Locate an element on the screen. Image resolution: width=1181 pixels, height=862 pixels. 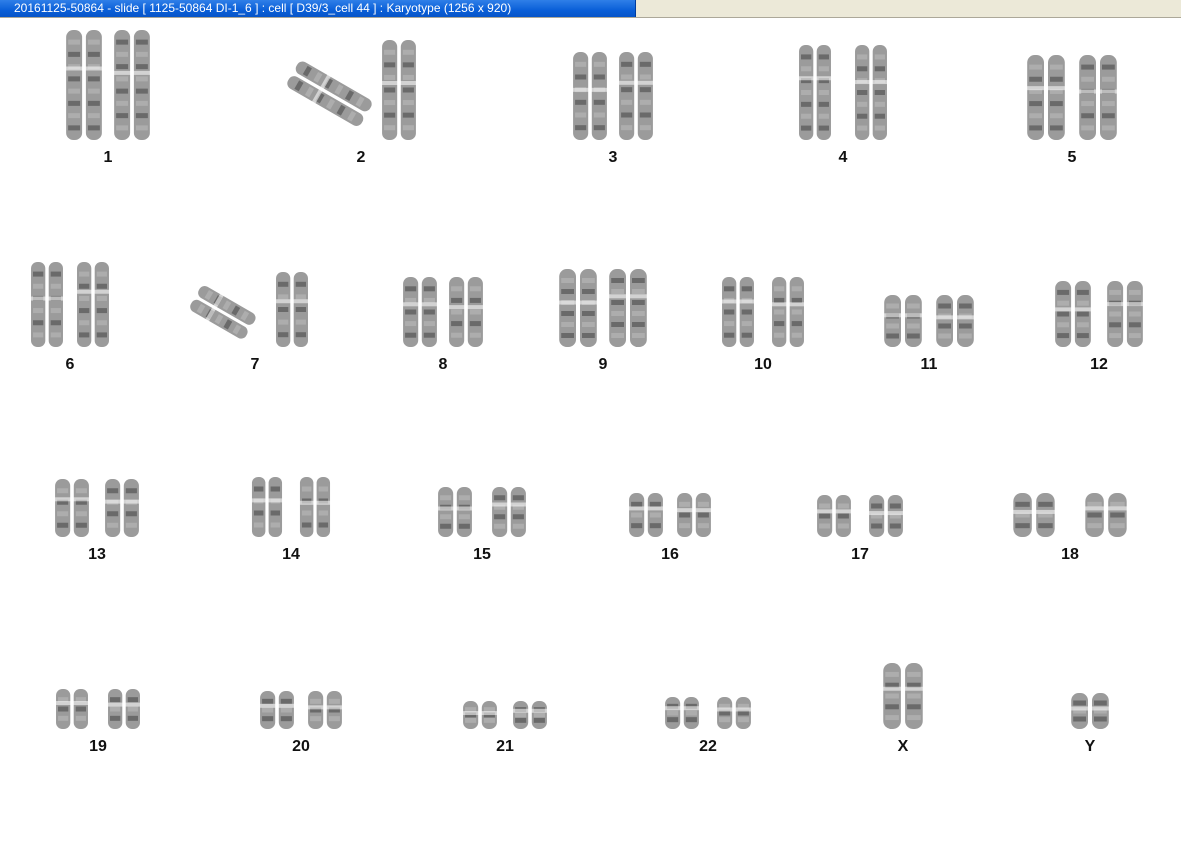
chromosome-label: 1 is located at coordinates (108, 157).